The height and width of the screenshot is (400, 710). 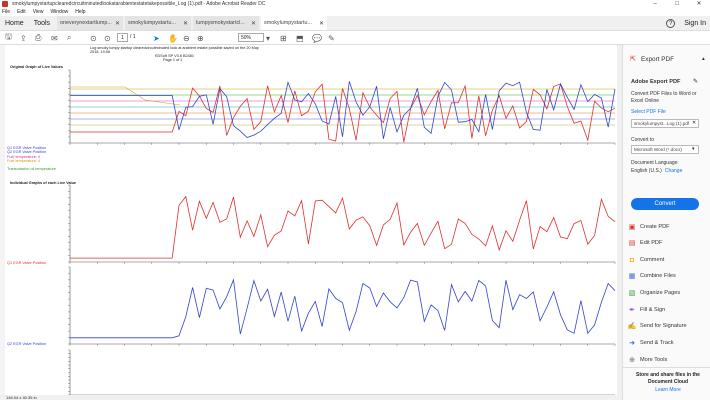 I want to click on help-icon: ?, so click(x=671, y=23).